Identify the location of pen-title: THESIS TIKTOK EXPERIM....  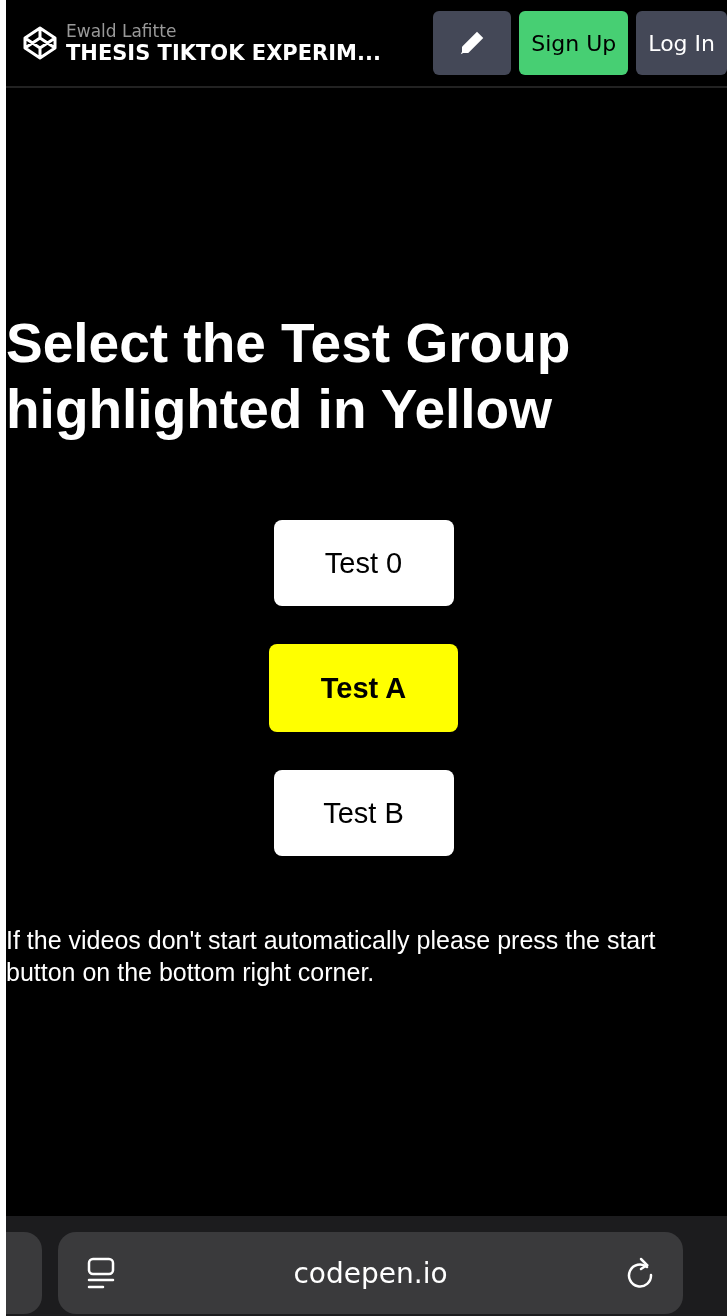
(224, 53).